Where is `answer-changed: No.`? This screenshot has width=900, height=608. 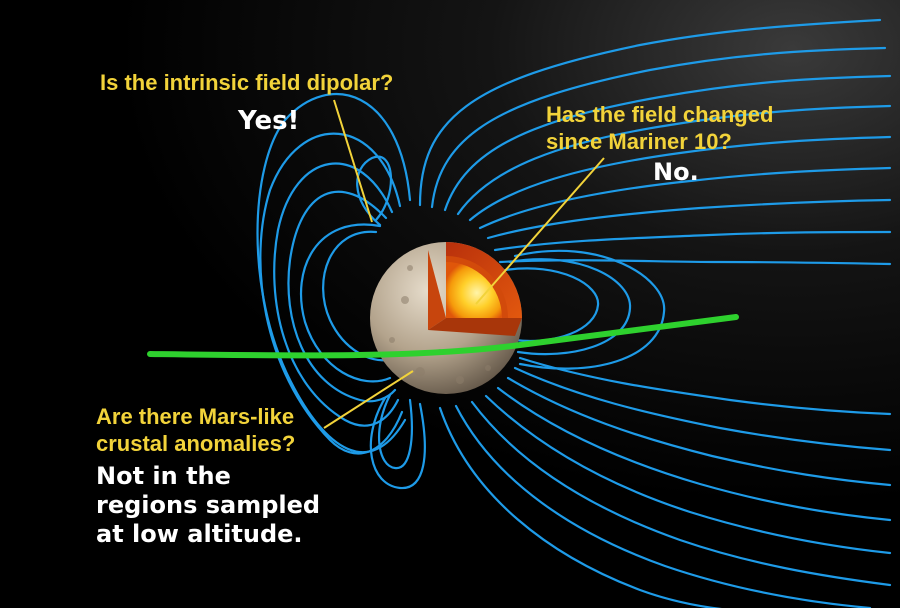 answer-changed: No. is located at coordinates (676, 172).